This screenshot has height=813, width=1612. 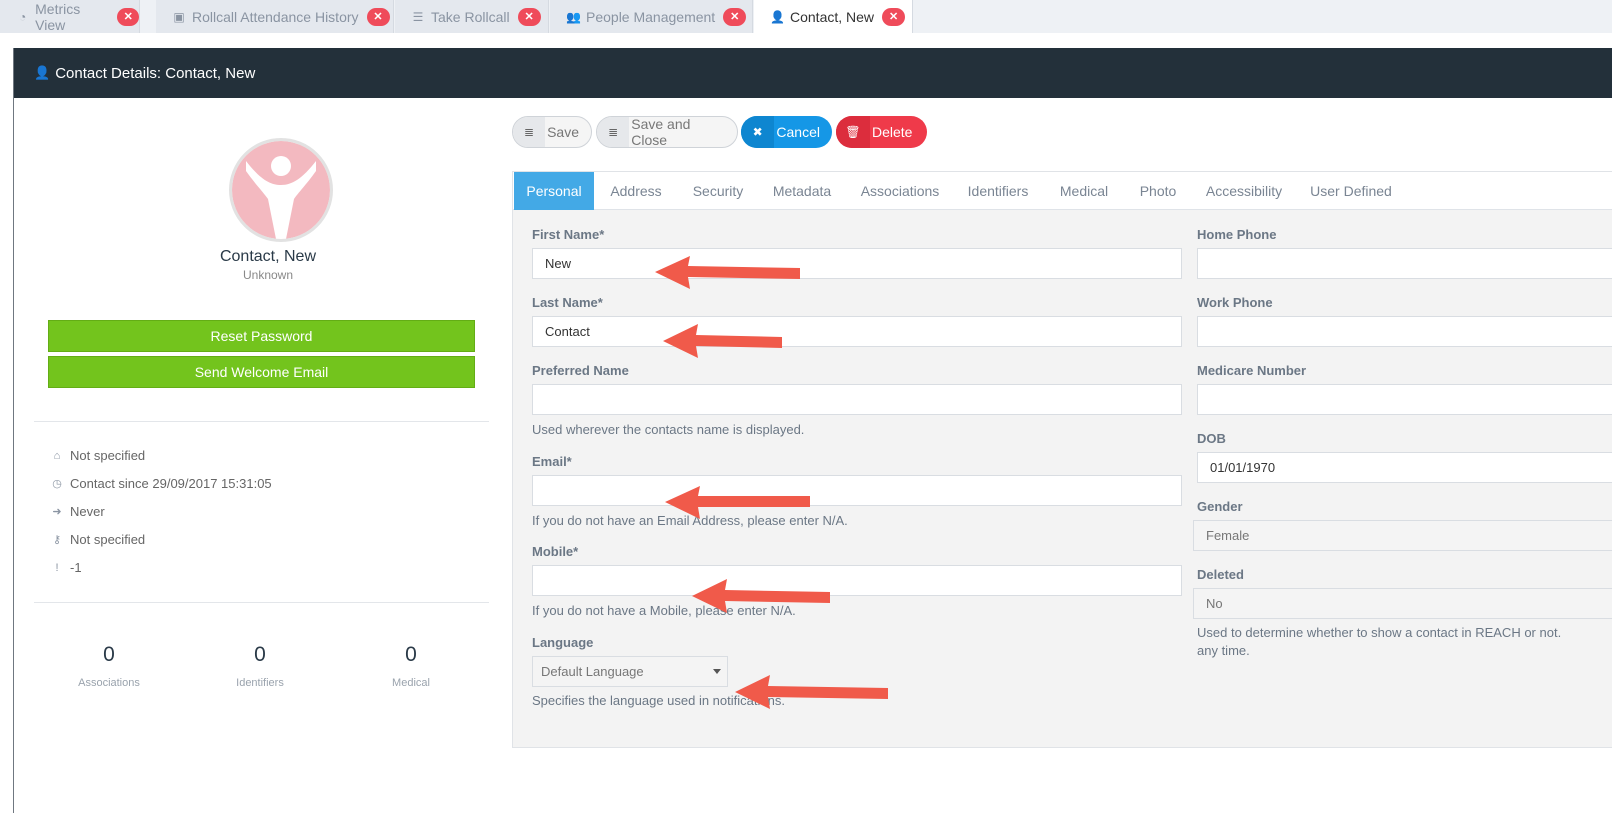 I want to click on annotation-arrows, so click(x=771, y=482).